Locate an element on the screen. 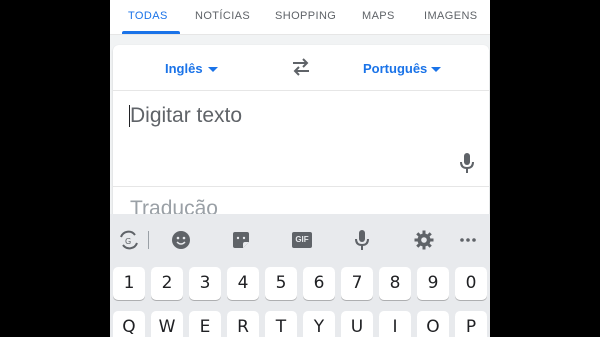 The image size is (600, 337). active-tab-indicator is located at coordinates (151, 32).